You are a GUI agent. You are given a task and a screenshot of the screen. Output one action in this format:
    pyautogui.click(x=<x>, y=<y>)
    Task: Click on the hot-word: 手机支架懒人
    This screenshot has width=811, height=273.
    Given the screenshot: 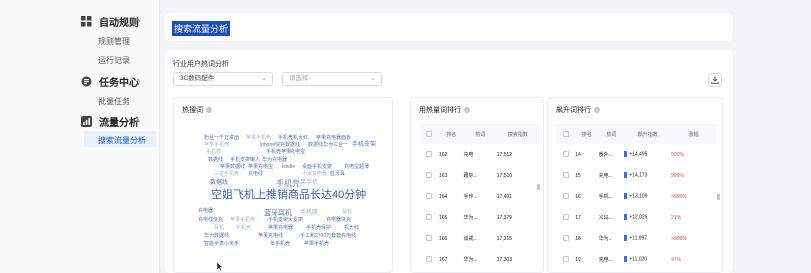 What is the action you would take?
    pyautogui.click(x=245, y=160)
    